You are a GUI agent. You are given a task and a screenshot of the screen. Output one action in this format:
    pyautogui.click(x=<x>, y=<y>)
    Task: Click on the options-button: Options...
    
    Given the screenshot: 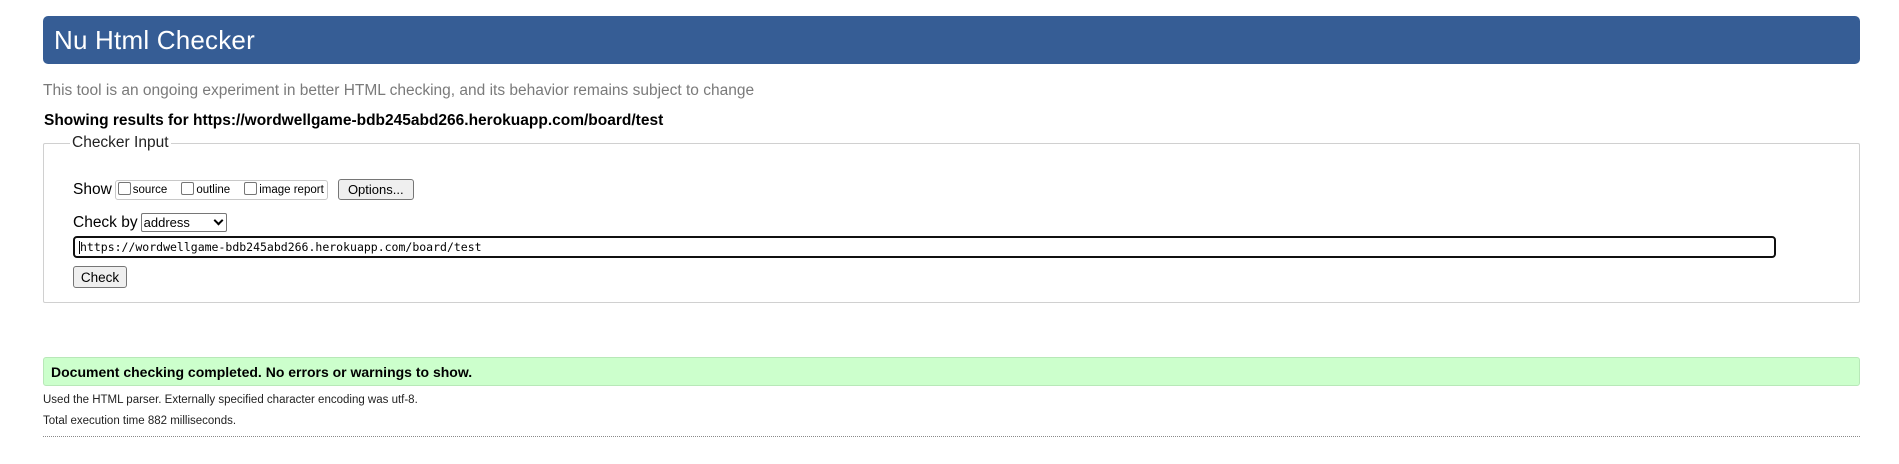 What is the action you would take?
    pyautogui.click(x=375, y=189)
    